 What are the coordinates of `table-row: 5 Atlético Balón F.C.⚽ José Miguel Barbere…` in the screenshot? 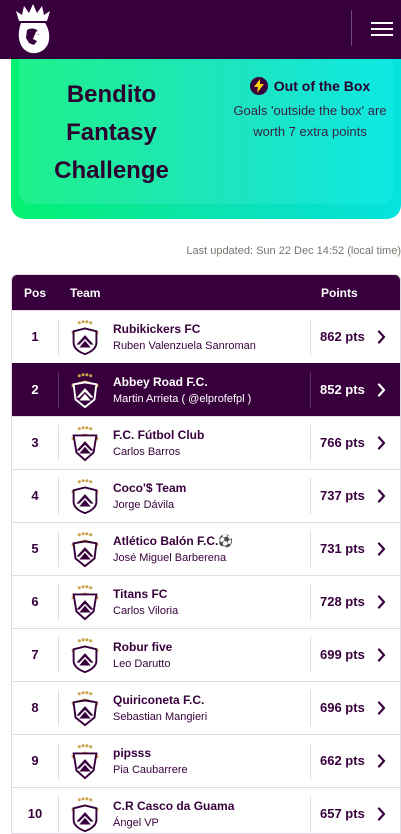 It's located at (206, 548).